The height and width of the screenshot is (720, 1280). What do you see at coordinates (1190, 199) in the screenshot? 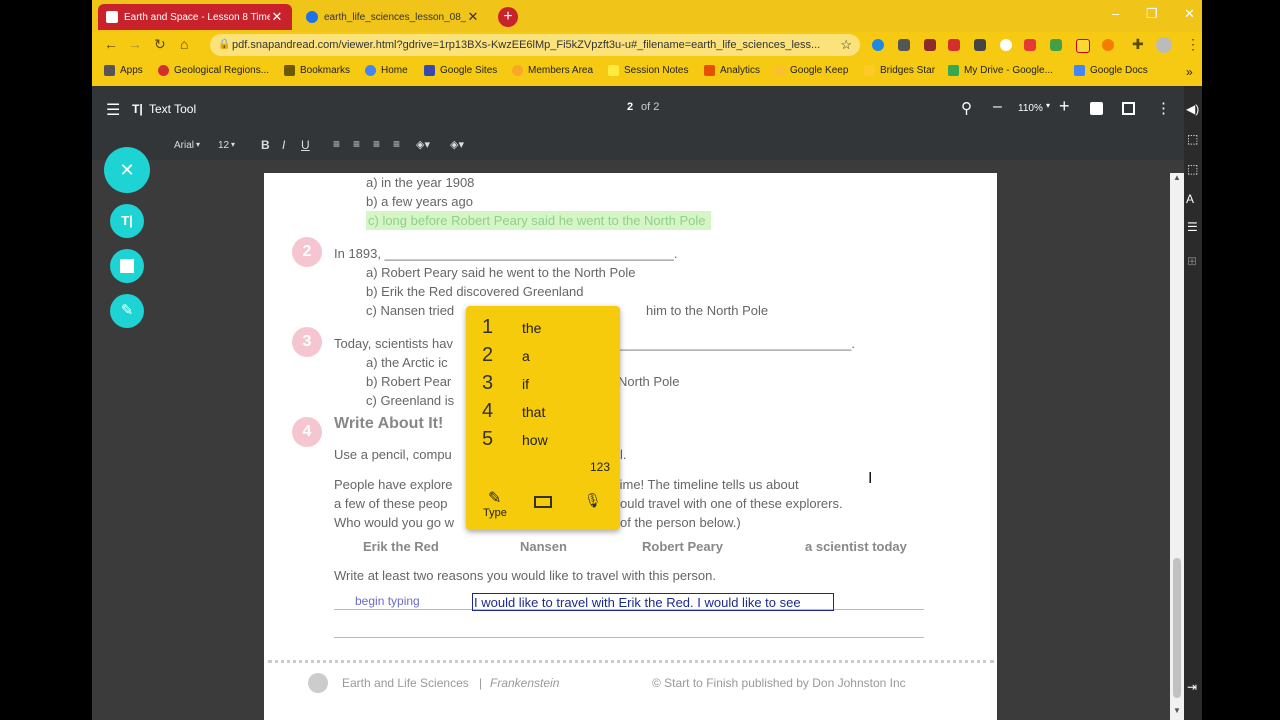
I see `font-settings-icon: A` at bounding box center [1190, 199].